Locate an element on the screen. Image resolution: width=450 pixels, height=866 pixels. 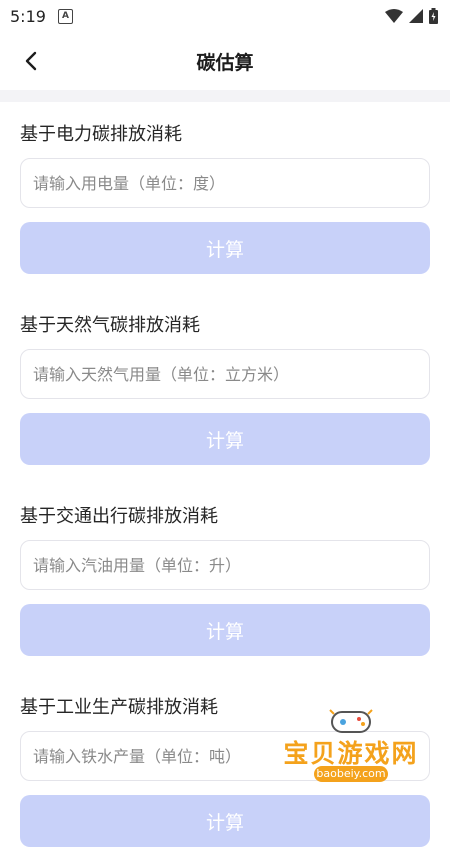
status-bar: 5:19 A is located at coordinates (225, 16).